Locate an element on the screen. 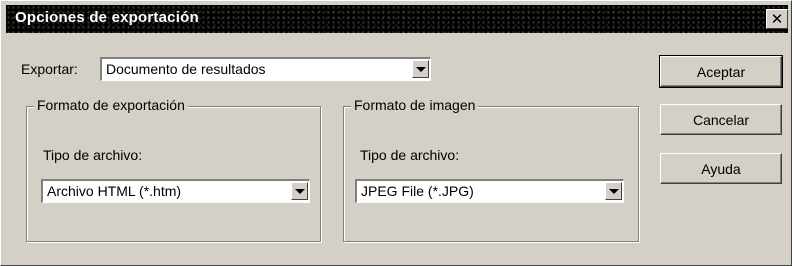  close-icon: ✕ is located at coordinates (777, 19).